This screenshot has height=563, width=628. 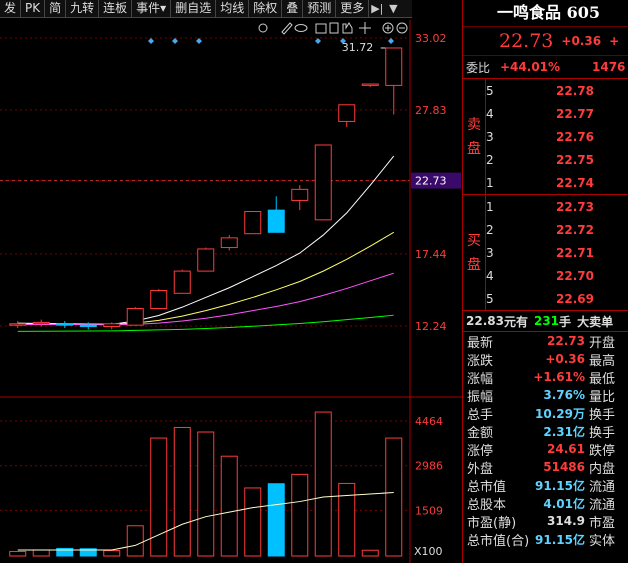 What do you see at coordinates (11, 8) in the screenshot?
I see `toolbar-item-fa: 发` at bounding box center [11, 8].